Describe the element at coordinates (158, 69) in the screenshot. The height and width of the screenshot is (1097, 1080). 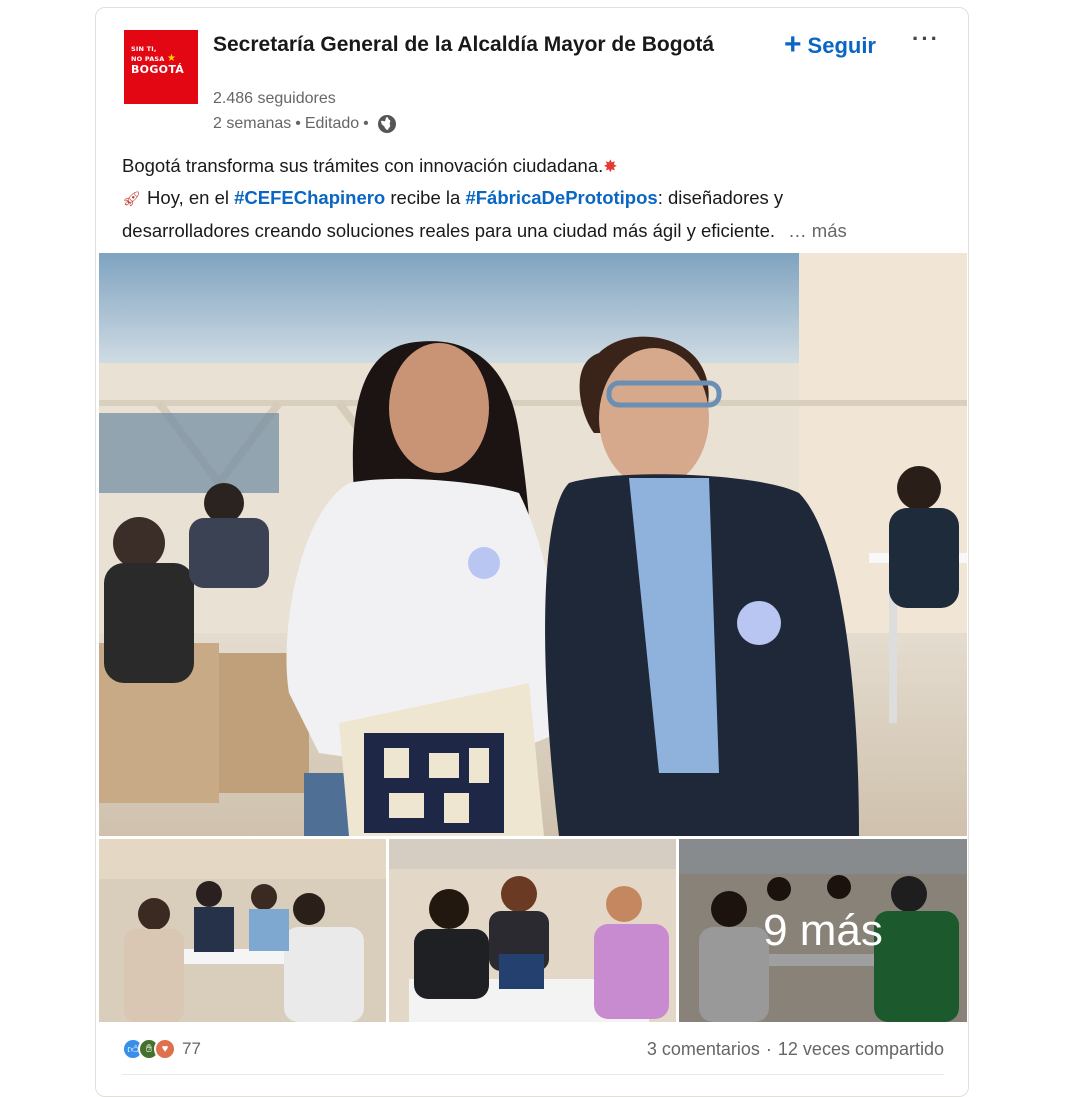
I see `logo-text-line3: BOGOTÁ` at that location.